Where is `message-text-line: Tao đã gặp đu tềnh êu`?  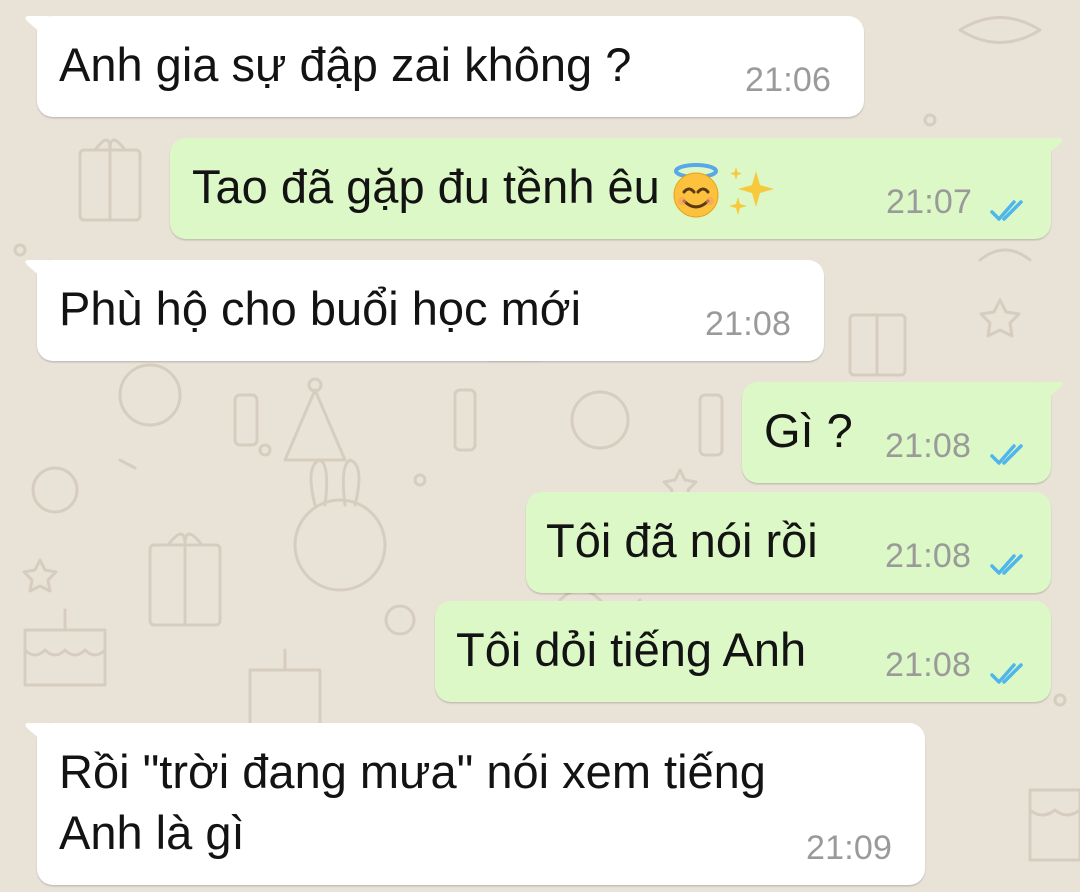 message-text-line: Tao đã gặp đu tềnh êu is located at coordinates (484, 187).